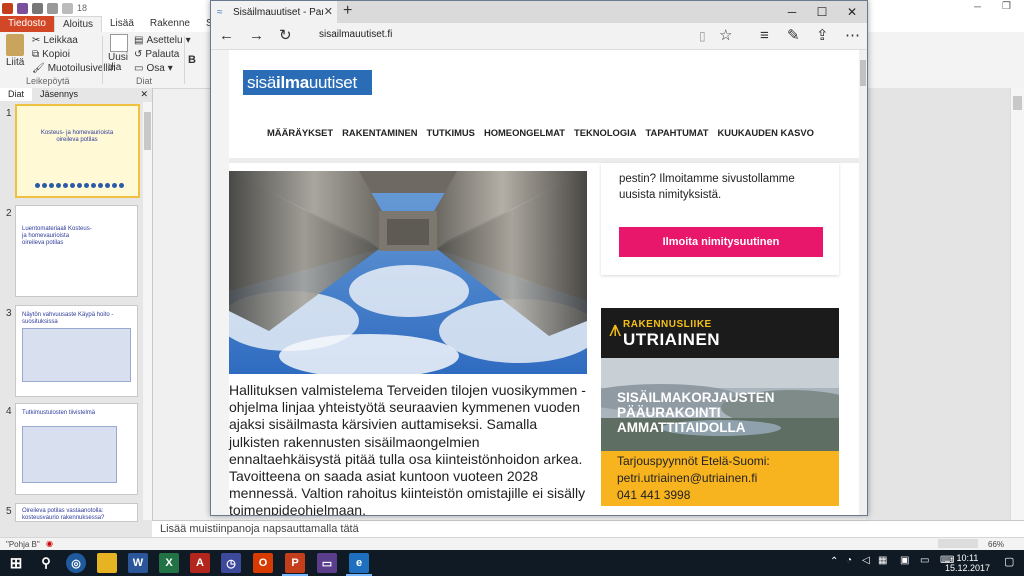 The image size is (1024, 576). Describe the element at coordinates (285, 36) in the screenshot. I see `refresh-icon: ↻` at that location.